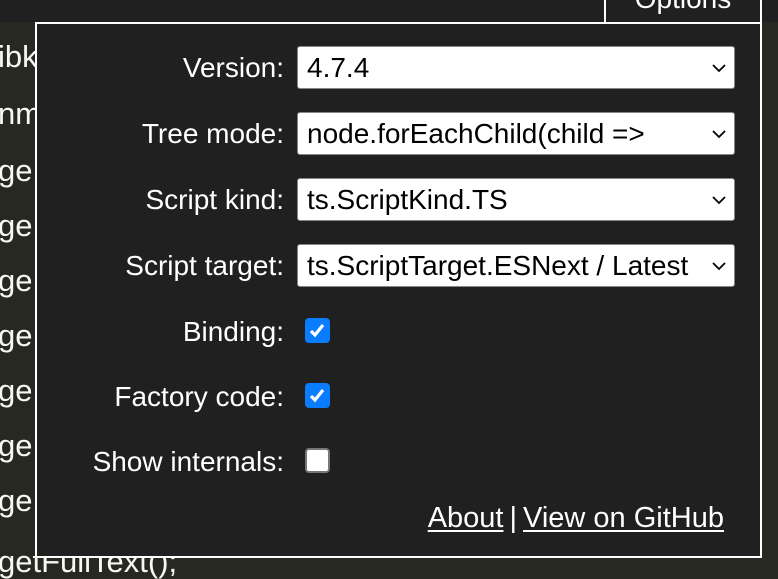  I want to click on version-row: Version: 4.7.4, so click(398, 68).